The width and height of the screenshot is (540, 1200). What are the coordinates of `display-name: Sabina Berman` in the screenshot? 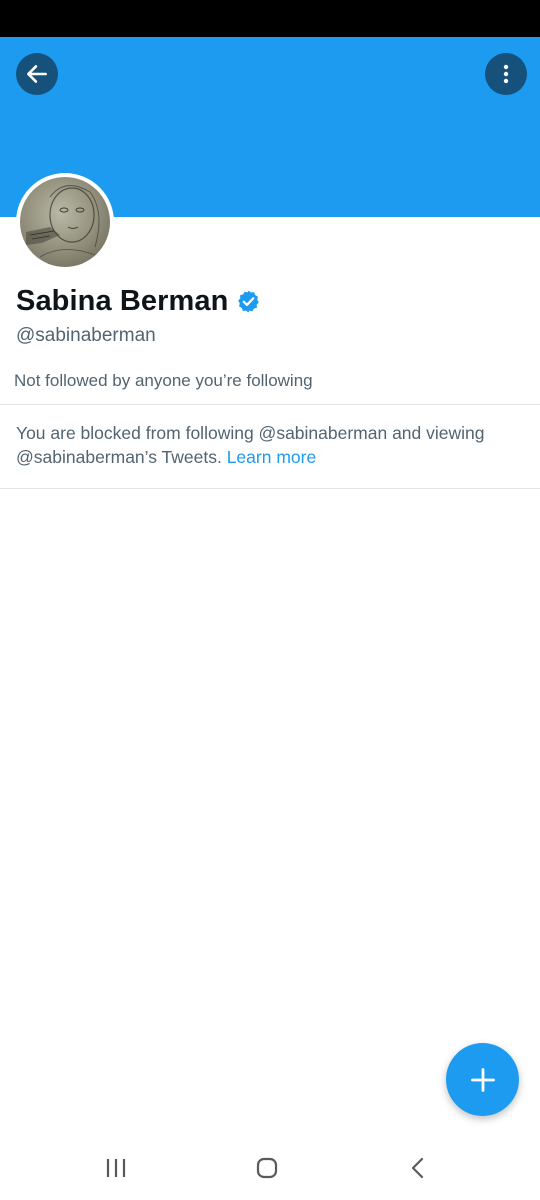 It's located at (122, 301).